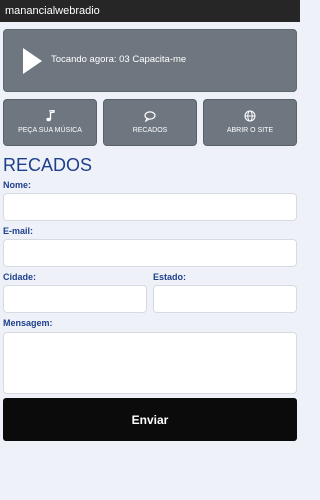  What do you see at coordinates (170, 277) in the screenshot?
I see `state-label: Estado:` at bounding box center [170, 277].